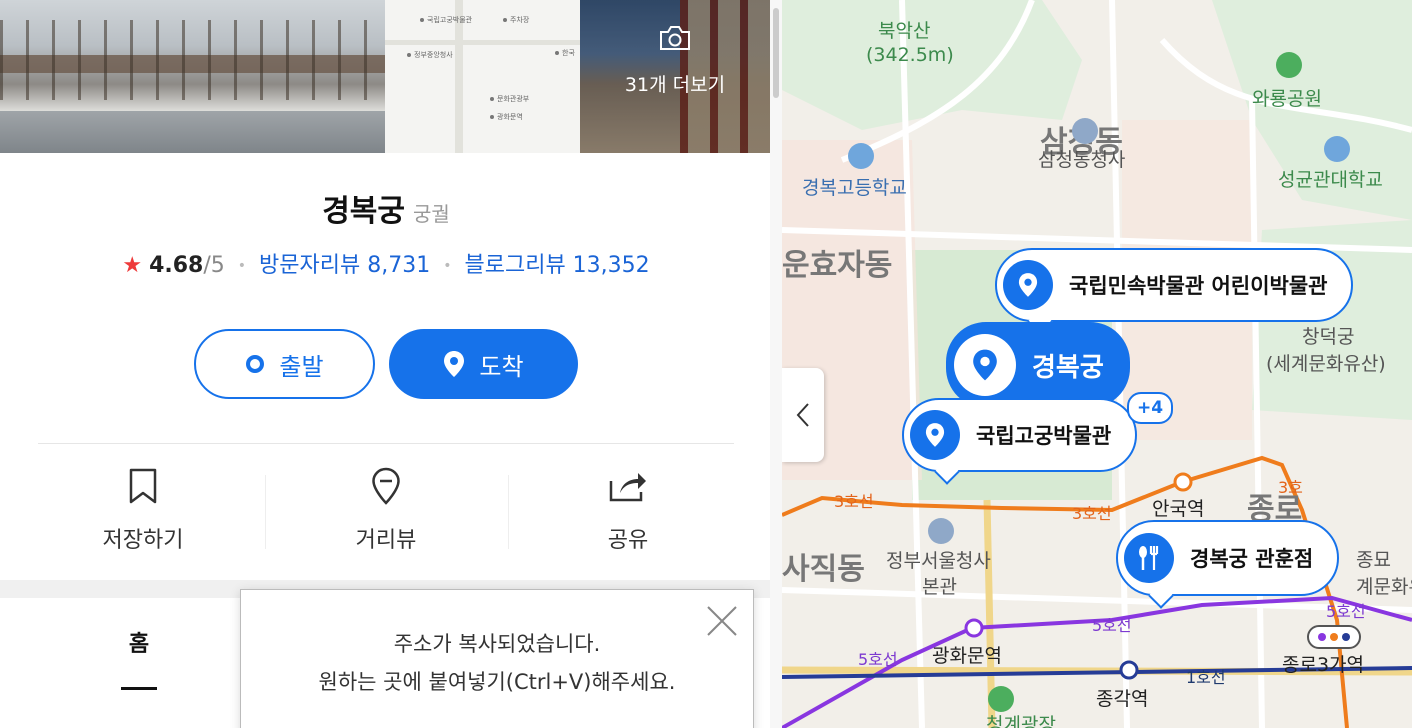 The width and height of the screenshot is (1412, 728). What do you see at coordinates (1044, 436) in the screenshot?
I see `map-pin-label: 국립고궁박물관` at bounding box center [1044, 436].